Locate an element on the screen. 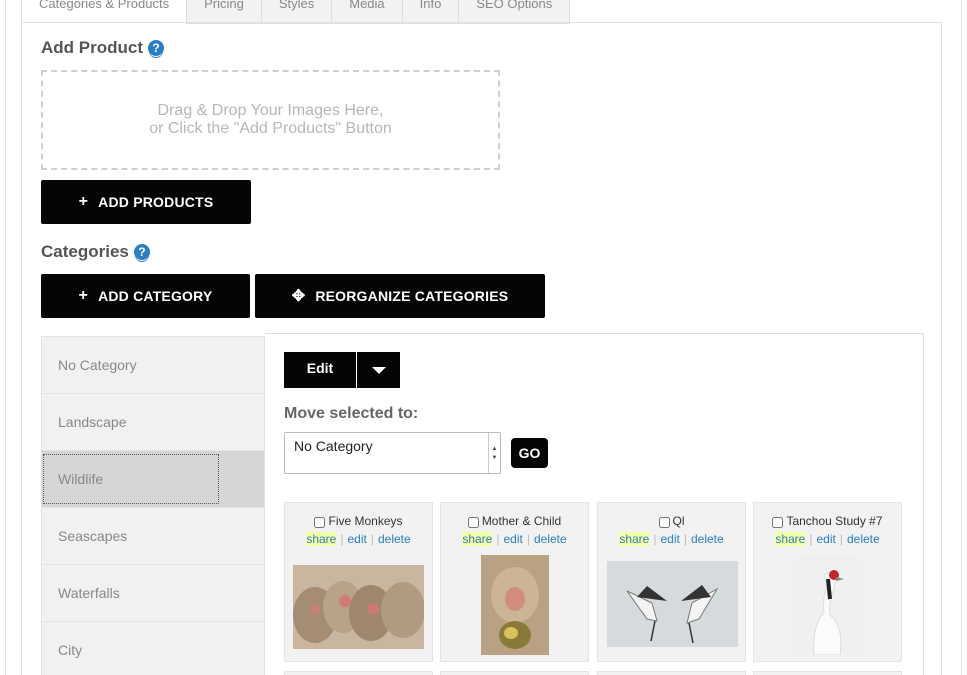 The width and height of the screenshot is (967, 675). tab-categories-products: Categories & Products is located at coordinates (104, 12).